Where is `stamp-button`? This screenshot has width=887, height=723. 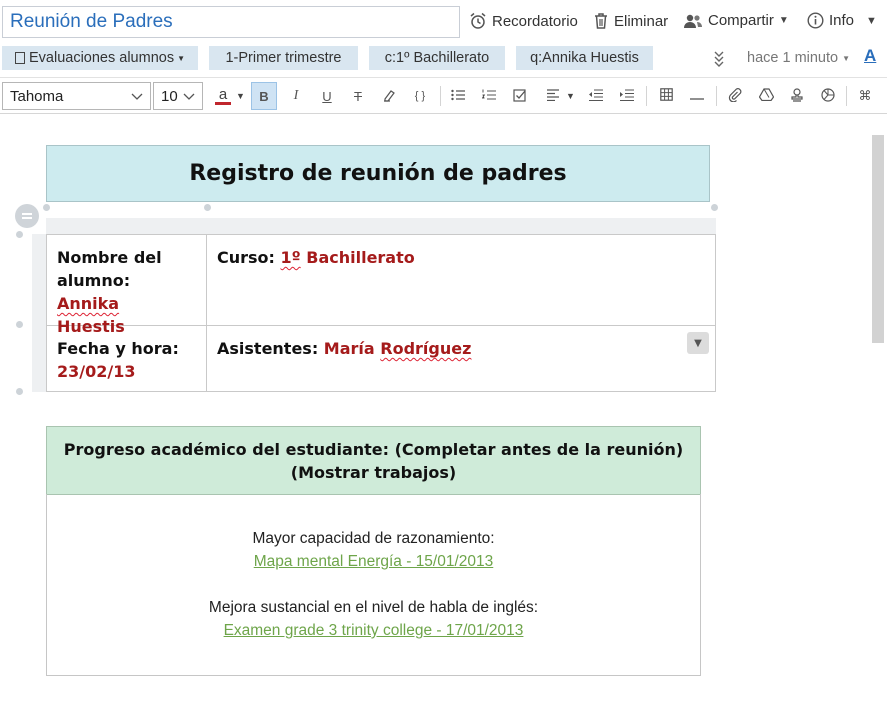
stamp-button is located at coordinates (797, 96).